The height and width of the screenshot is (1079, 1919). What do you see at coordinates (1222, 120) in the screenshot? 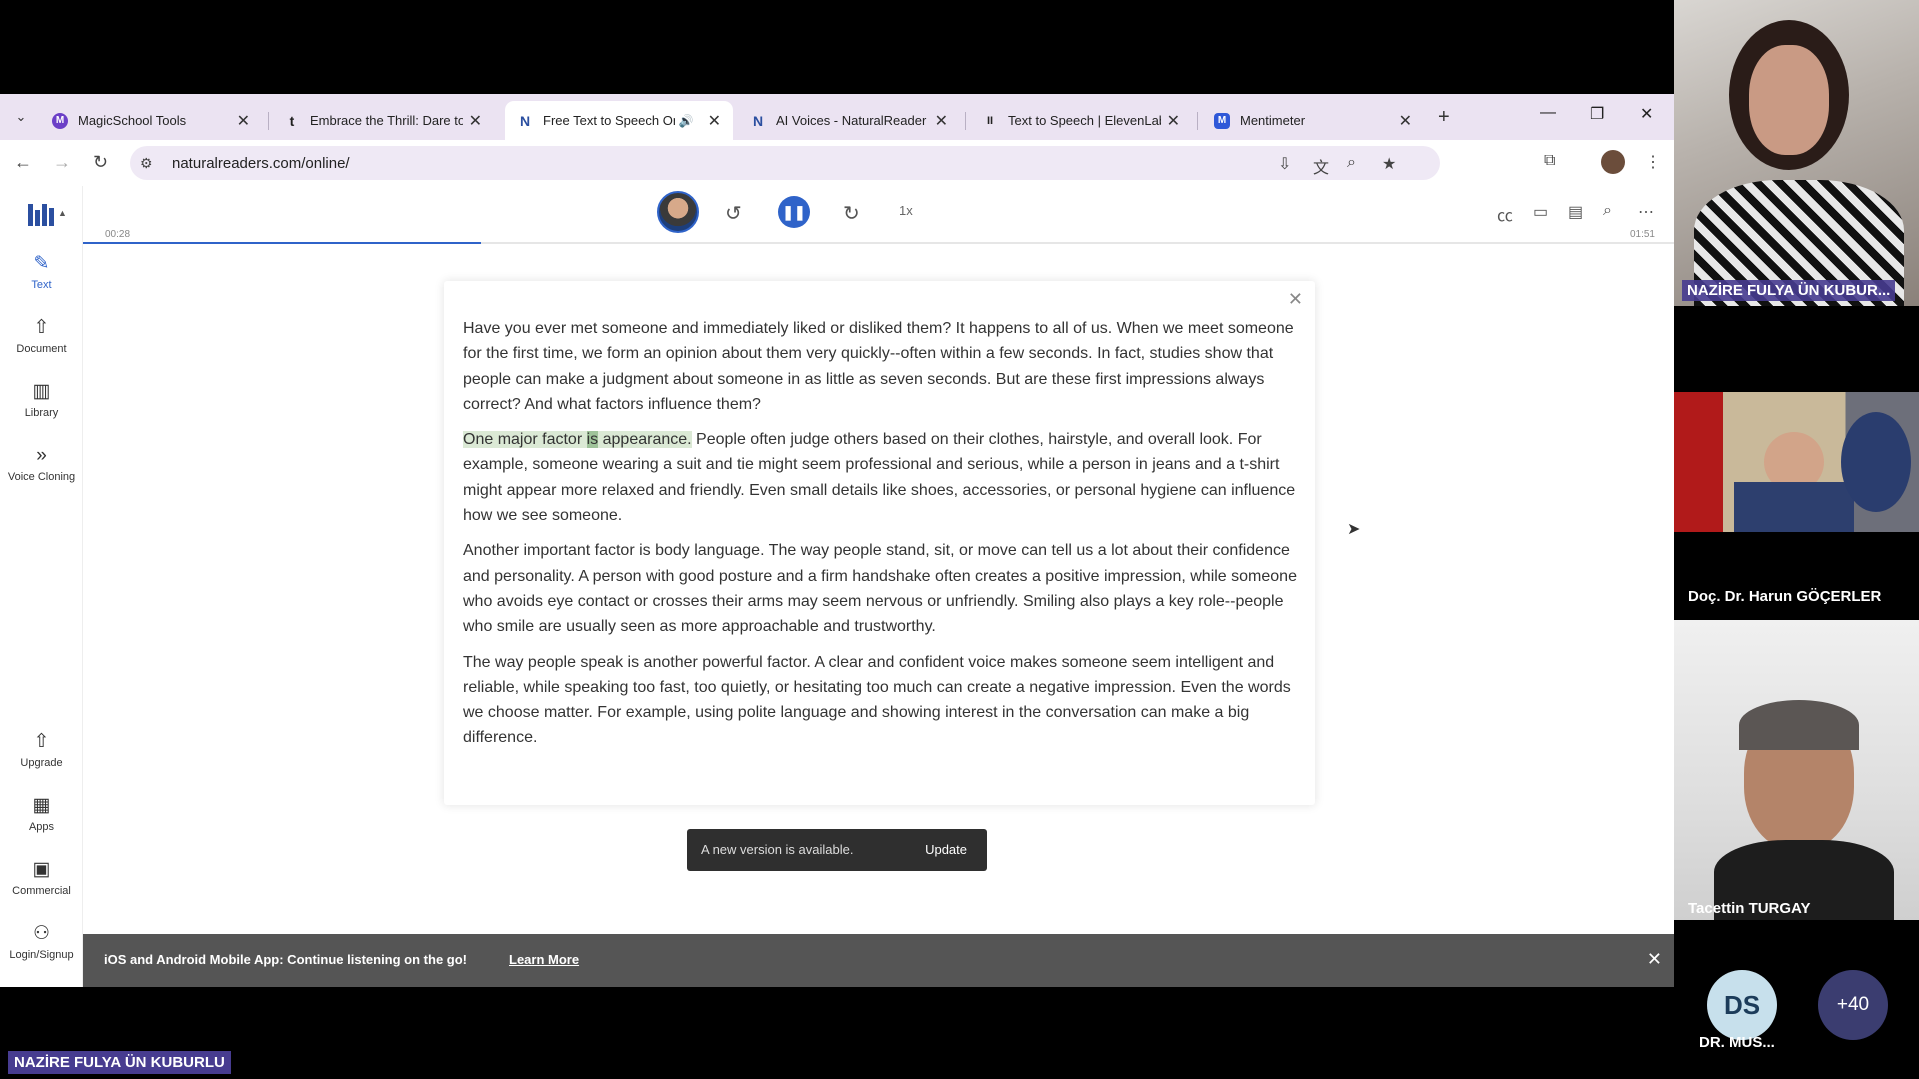
I see `mentimeter-icon: M` at bounding box center [1222, 120].